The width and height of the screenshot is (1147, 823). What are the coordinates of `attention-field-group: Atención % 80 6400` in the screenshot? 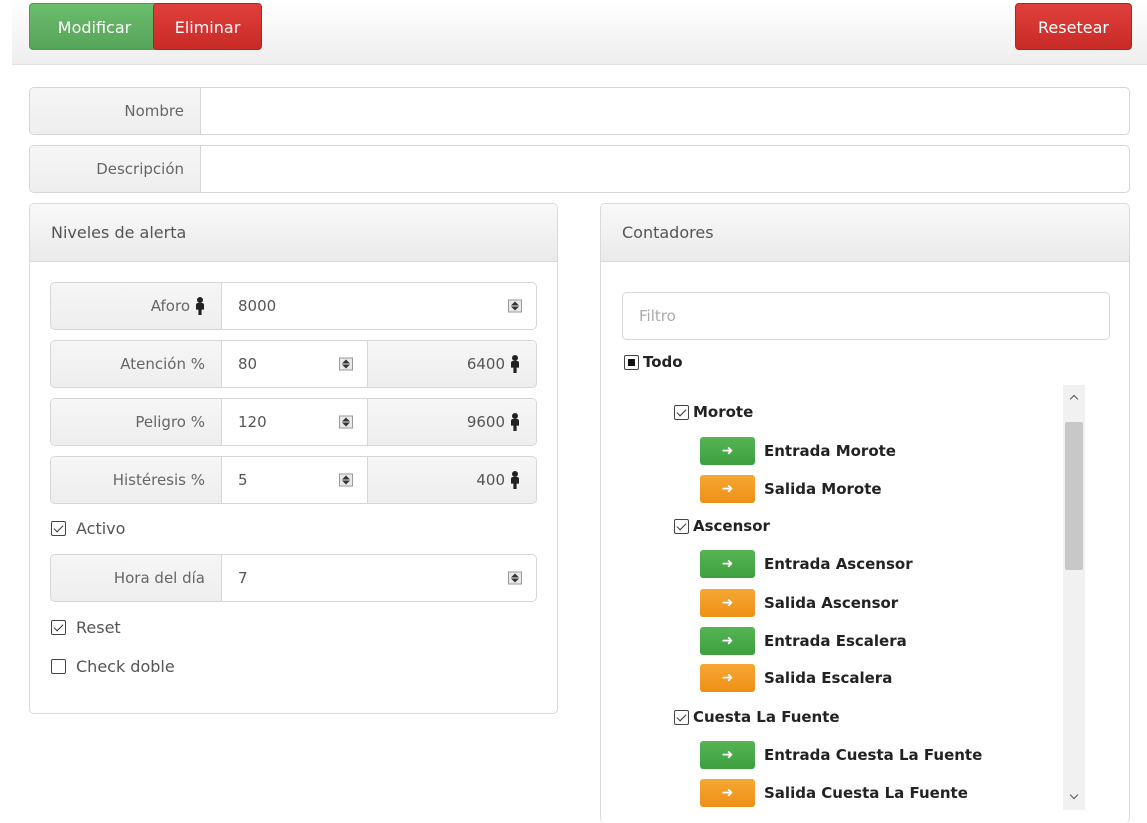 It's located at (293, 364).